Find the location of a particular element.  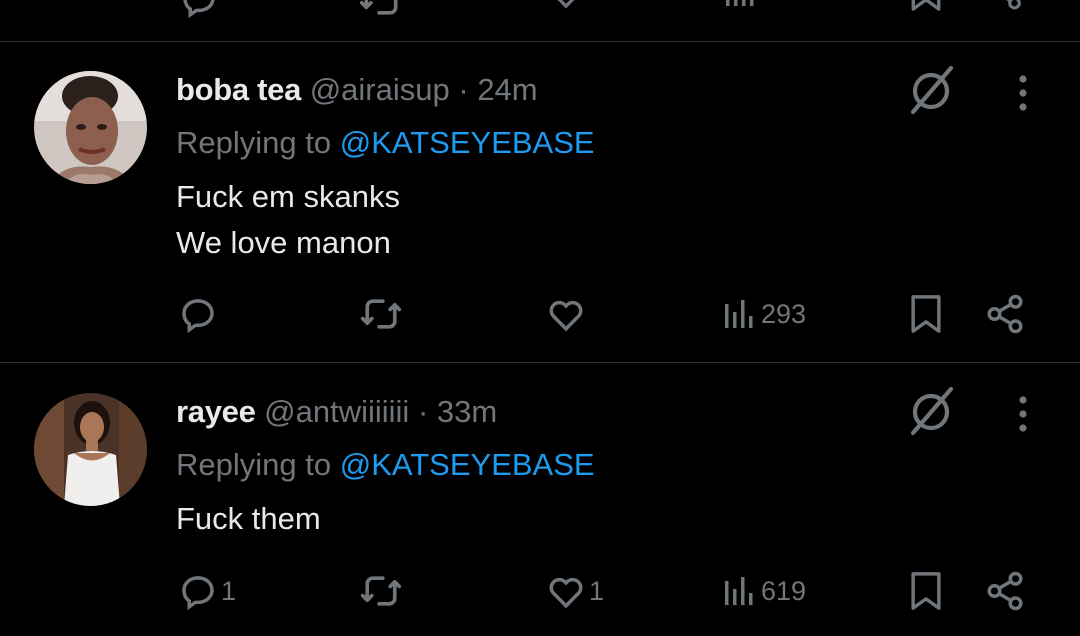

like-button: 1 is located at coordinates (574, 591).